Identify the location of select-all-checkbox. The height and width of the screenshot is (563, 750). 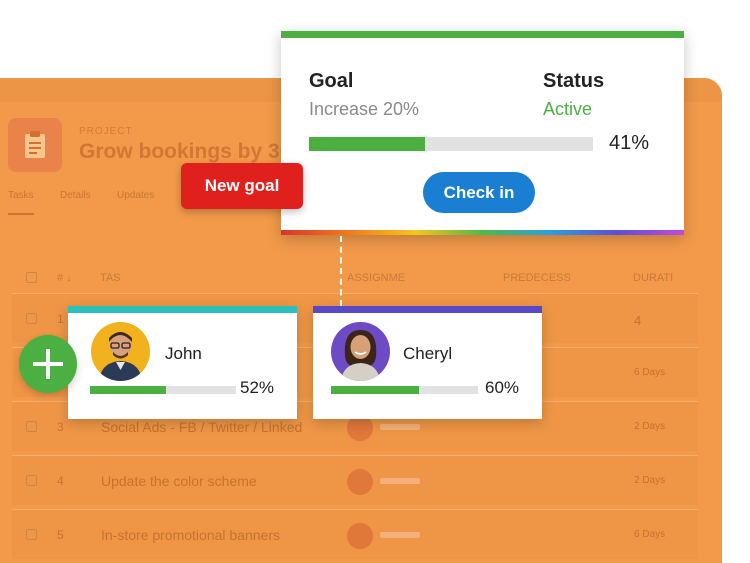
(31, 277).